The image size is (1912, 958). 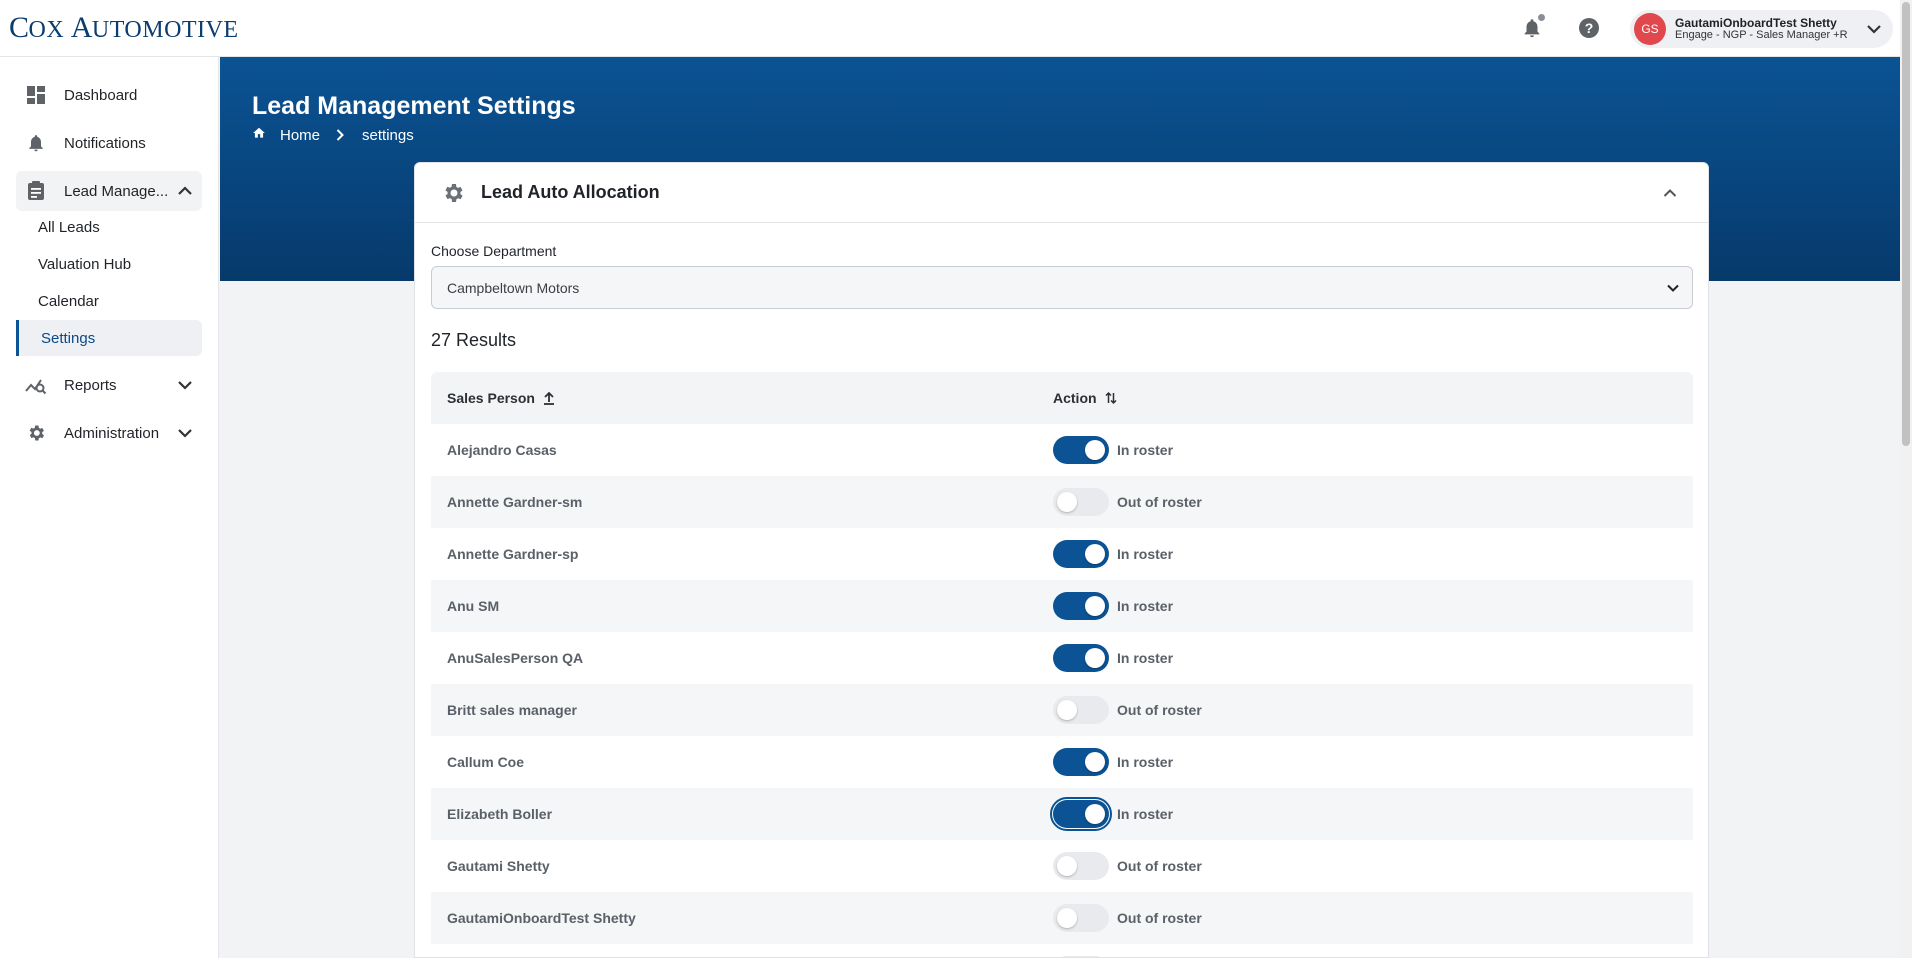 What do you see at coordinates (1906, 224) in the screenshot?
I see `scrollbar-thumb` at bounding box center [1906, 224].